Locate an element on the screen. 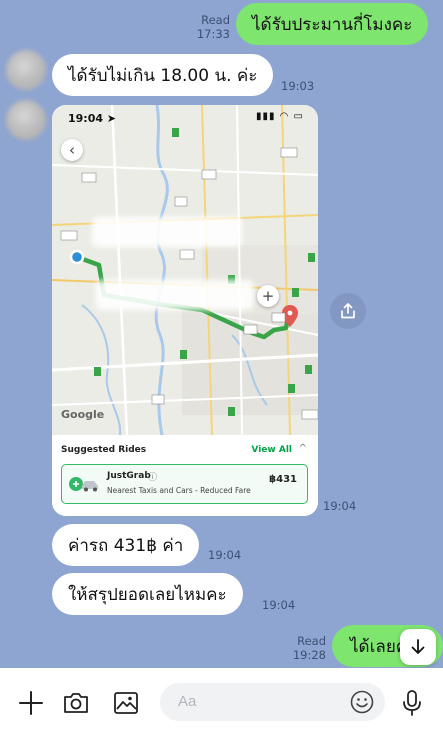  message-input: Aa is located at coordinates (272, 702).